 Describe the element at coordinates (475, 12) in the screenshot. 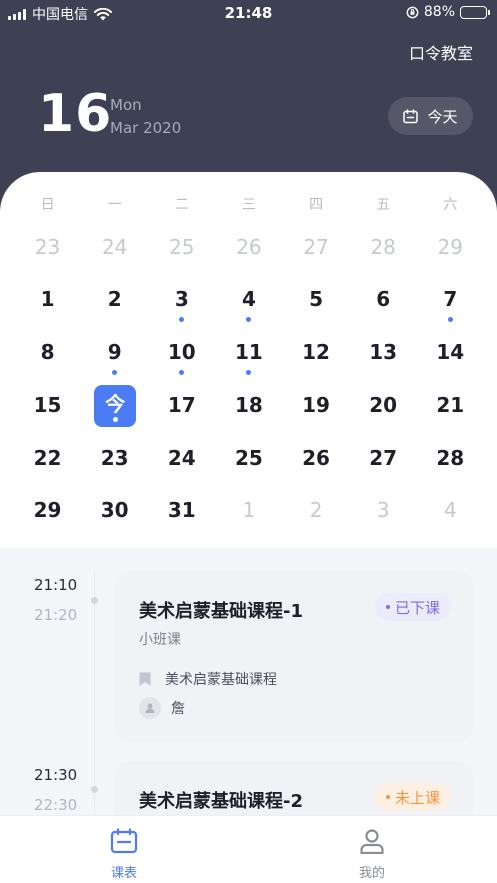

I see `battery-icon` at that location.